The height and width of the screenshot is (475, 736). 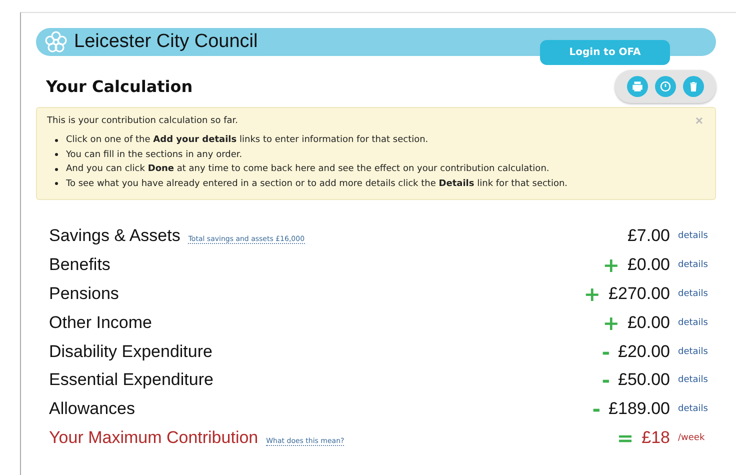 I want to click on amount: £18, so click(x=656, y=438).